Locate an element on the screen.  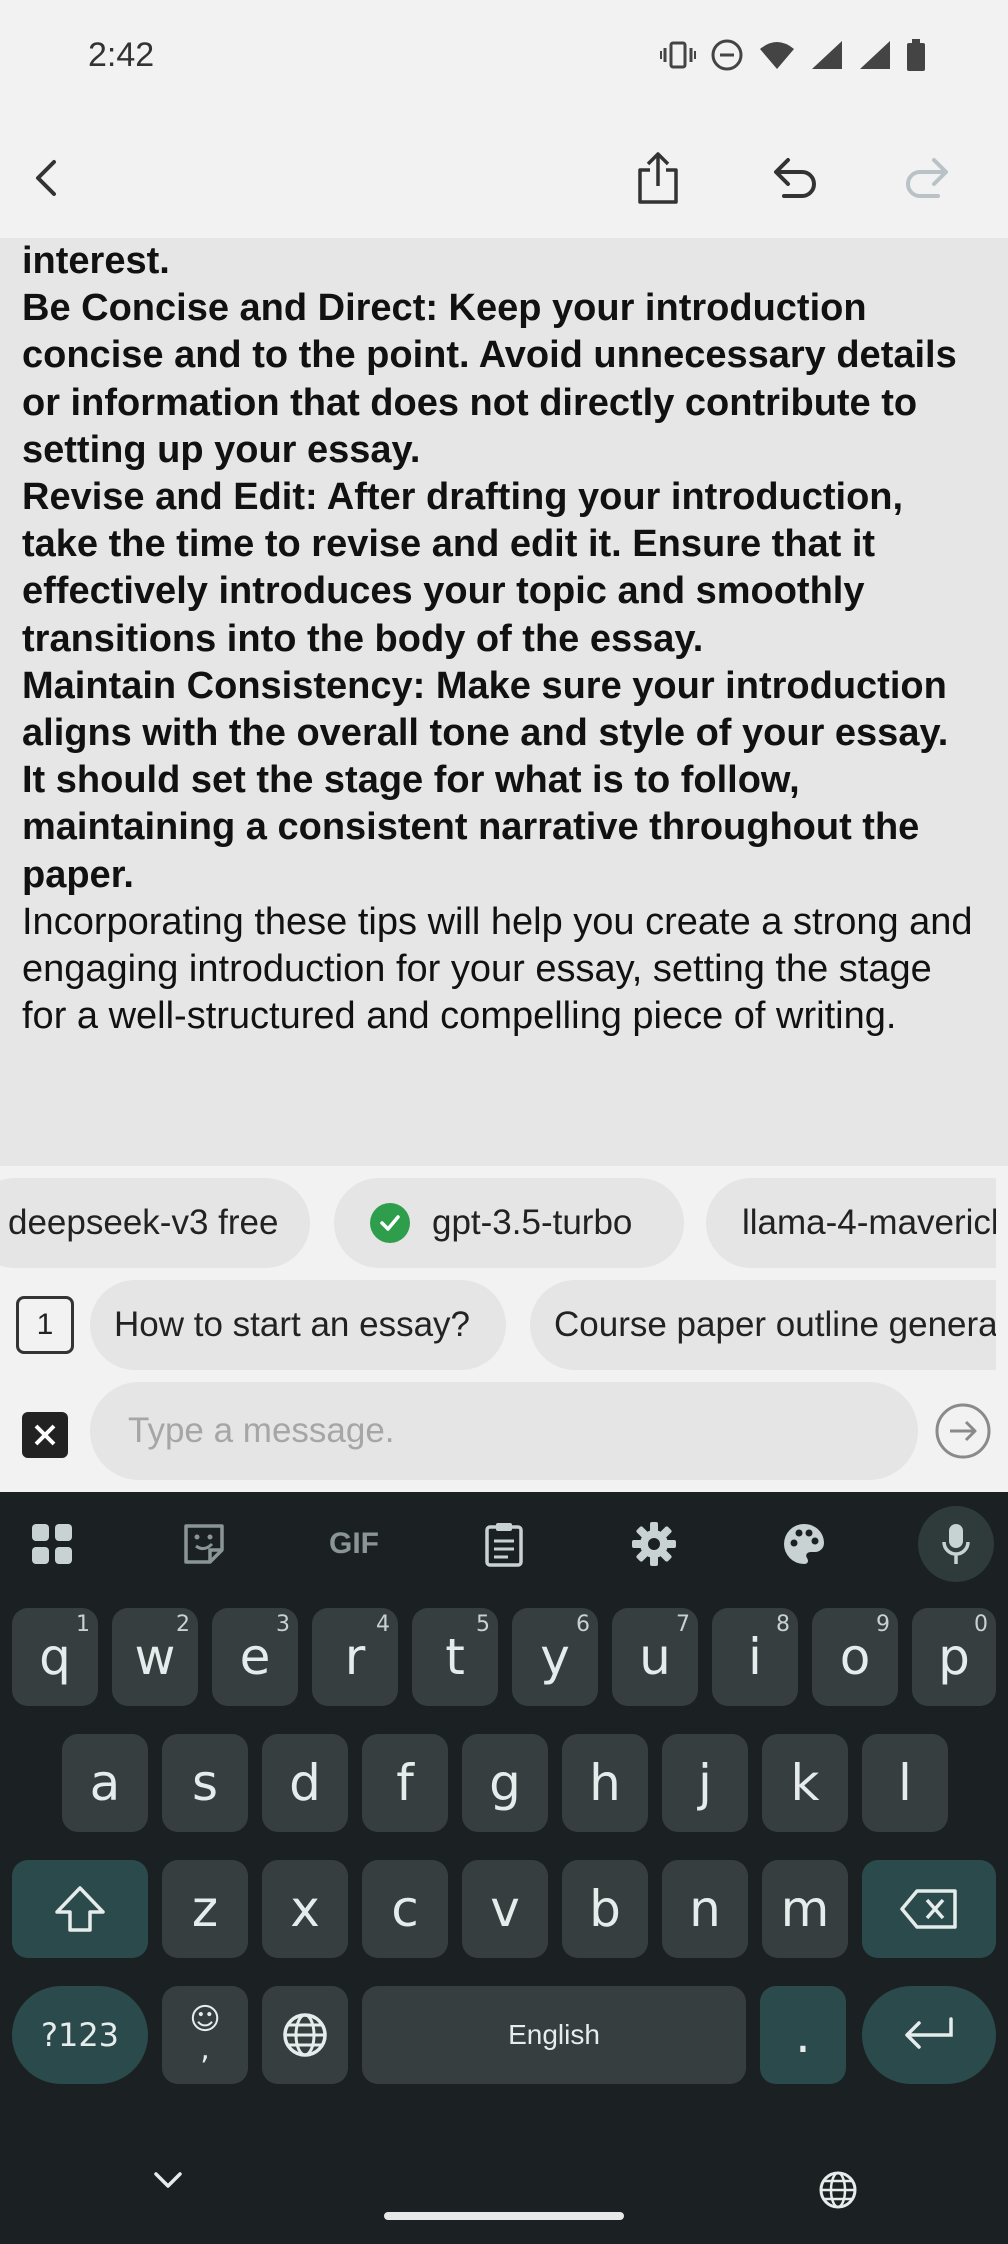
status-time: 2:42 is located at coordinates (121, 55).